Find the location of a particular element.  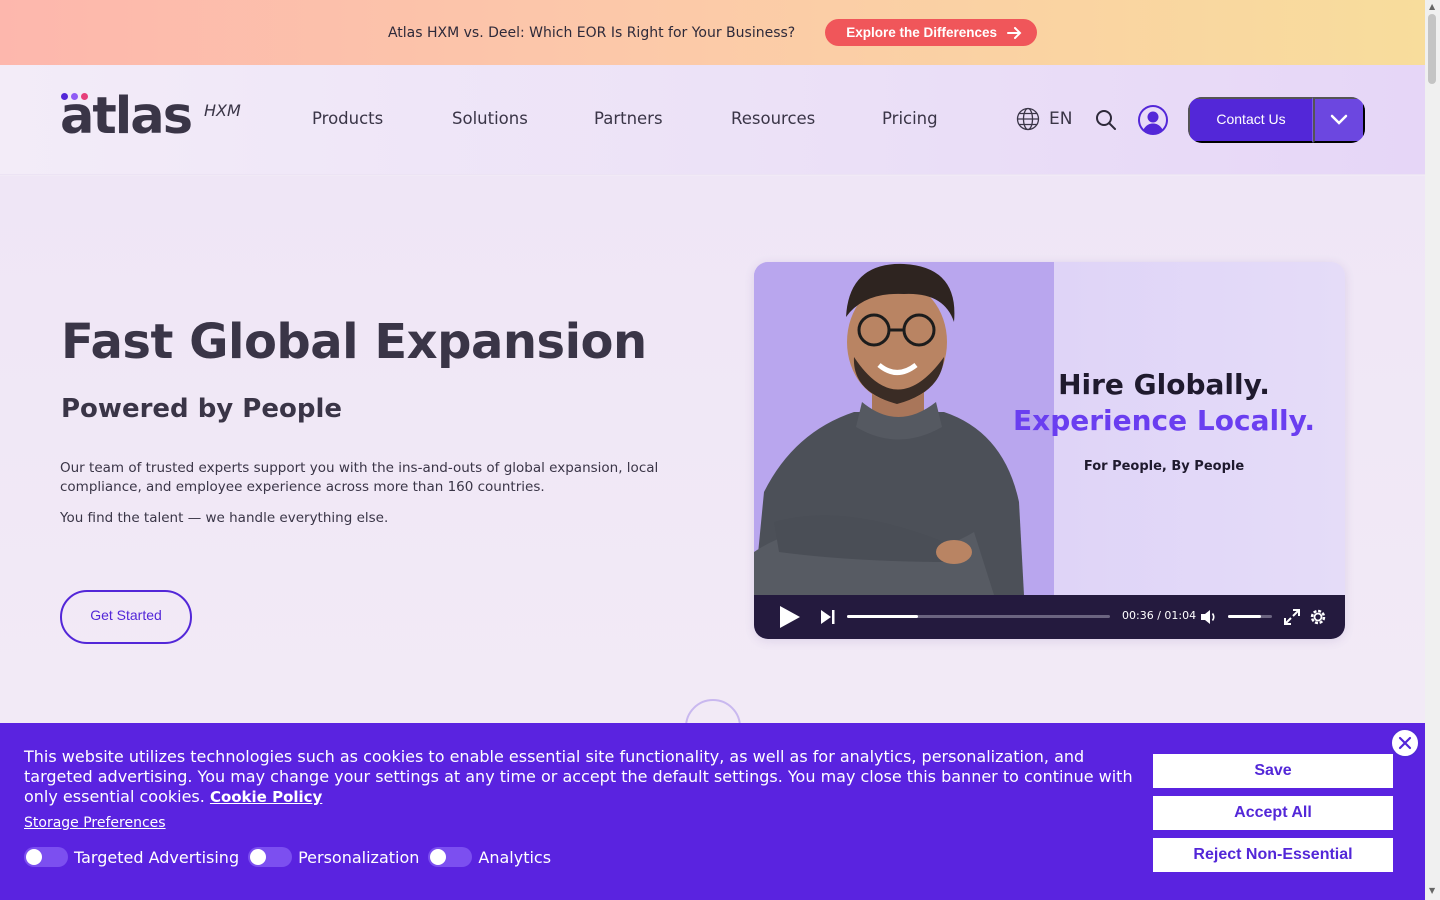

atlas-logo: atlas HXM is located at coordinates (155, 116).